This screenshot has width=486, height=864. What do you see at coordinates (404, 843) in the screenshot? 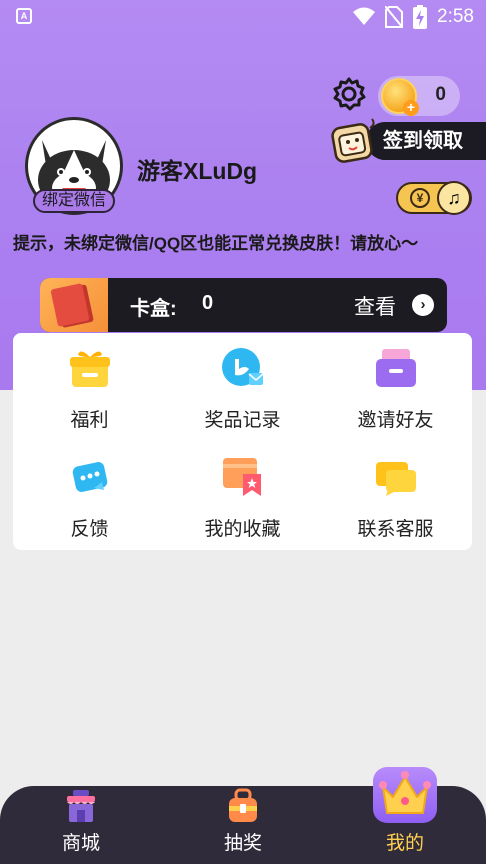
I see `nav-label: 我的` at bounding box center [404, 843].